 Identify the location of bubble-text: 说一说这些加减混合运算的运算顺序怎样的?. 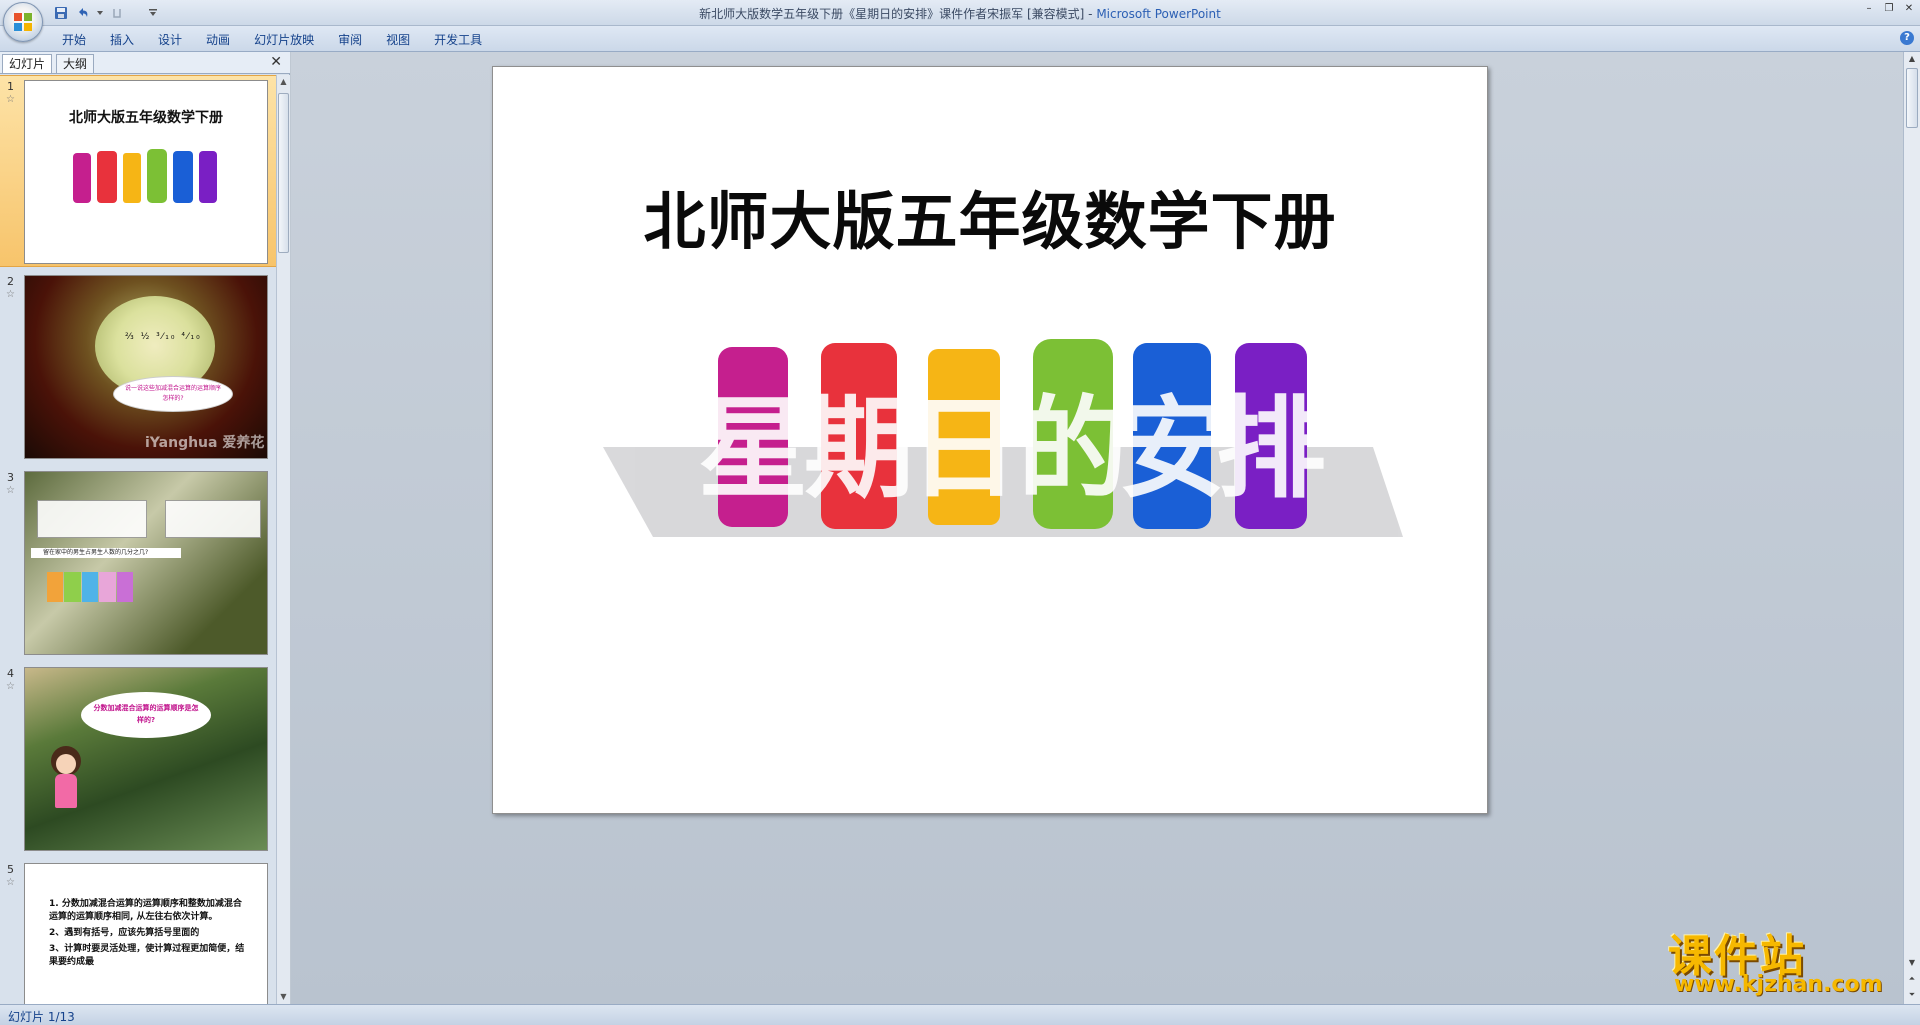
(172, 393).